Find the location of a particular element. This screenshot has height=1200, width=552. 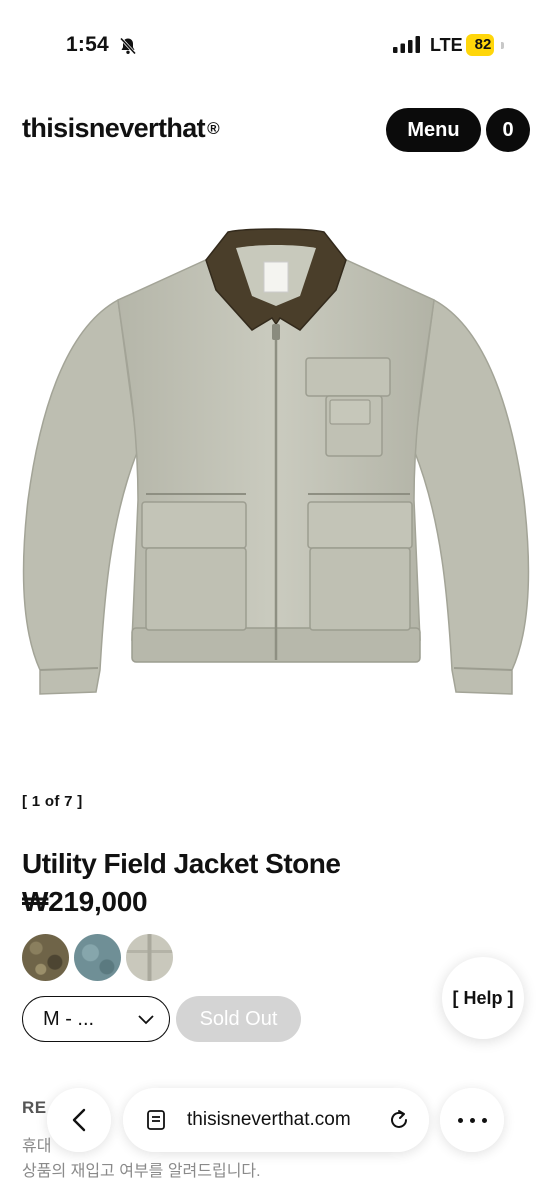

swatch-brown-camo is located at coordinates (45, 957).